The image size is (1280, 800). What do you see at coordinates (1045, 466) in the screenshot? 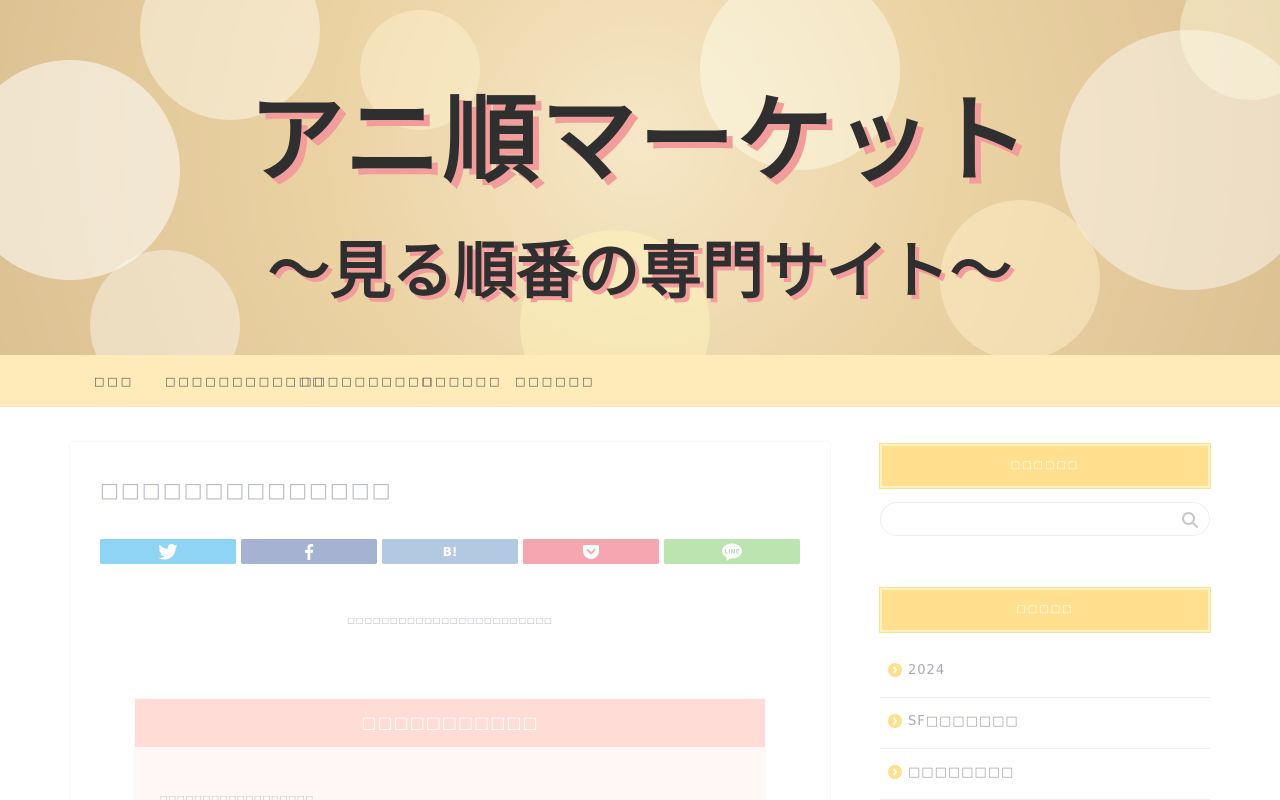
I see `search-widget-title: □□□□□□` at bounding box center [1045, 466].